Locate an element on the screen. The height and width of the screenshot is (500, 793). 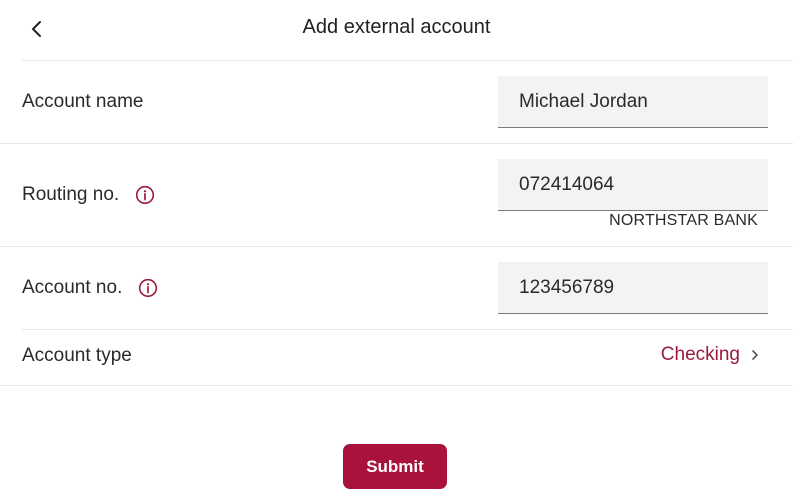
account-type-value: Checking is located at coordinates (700, 354).